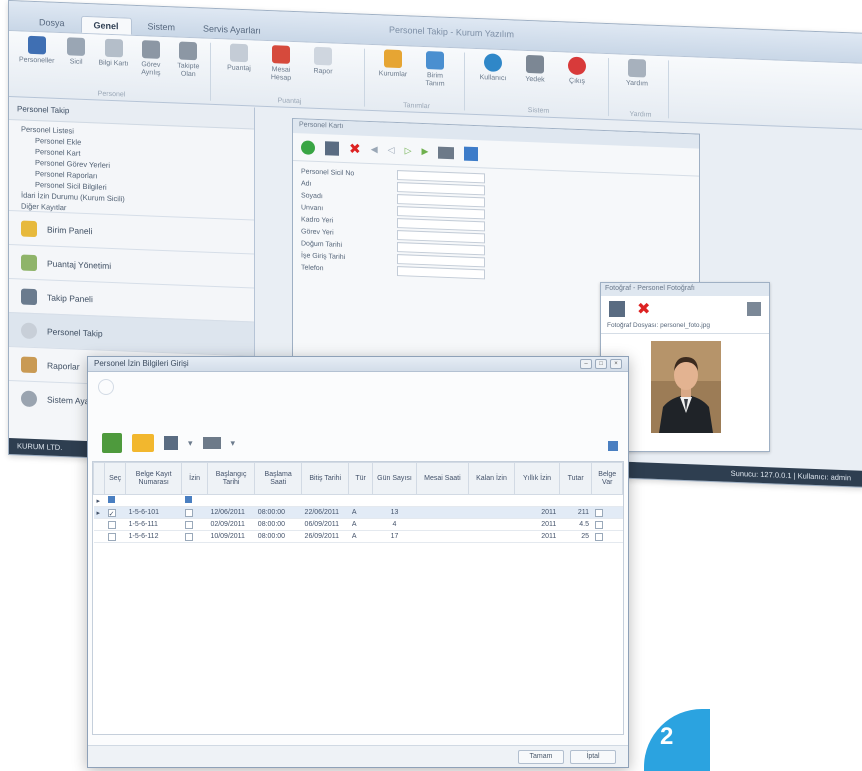  I want to click on ribbon-tracking-button: Takipte Olan, so click(188, 70).